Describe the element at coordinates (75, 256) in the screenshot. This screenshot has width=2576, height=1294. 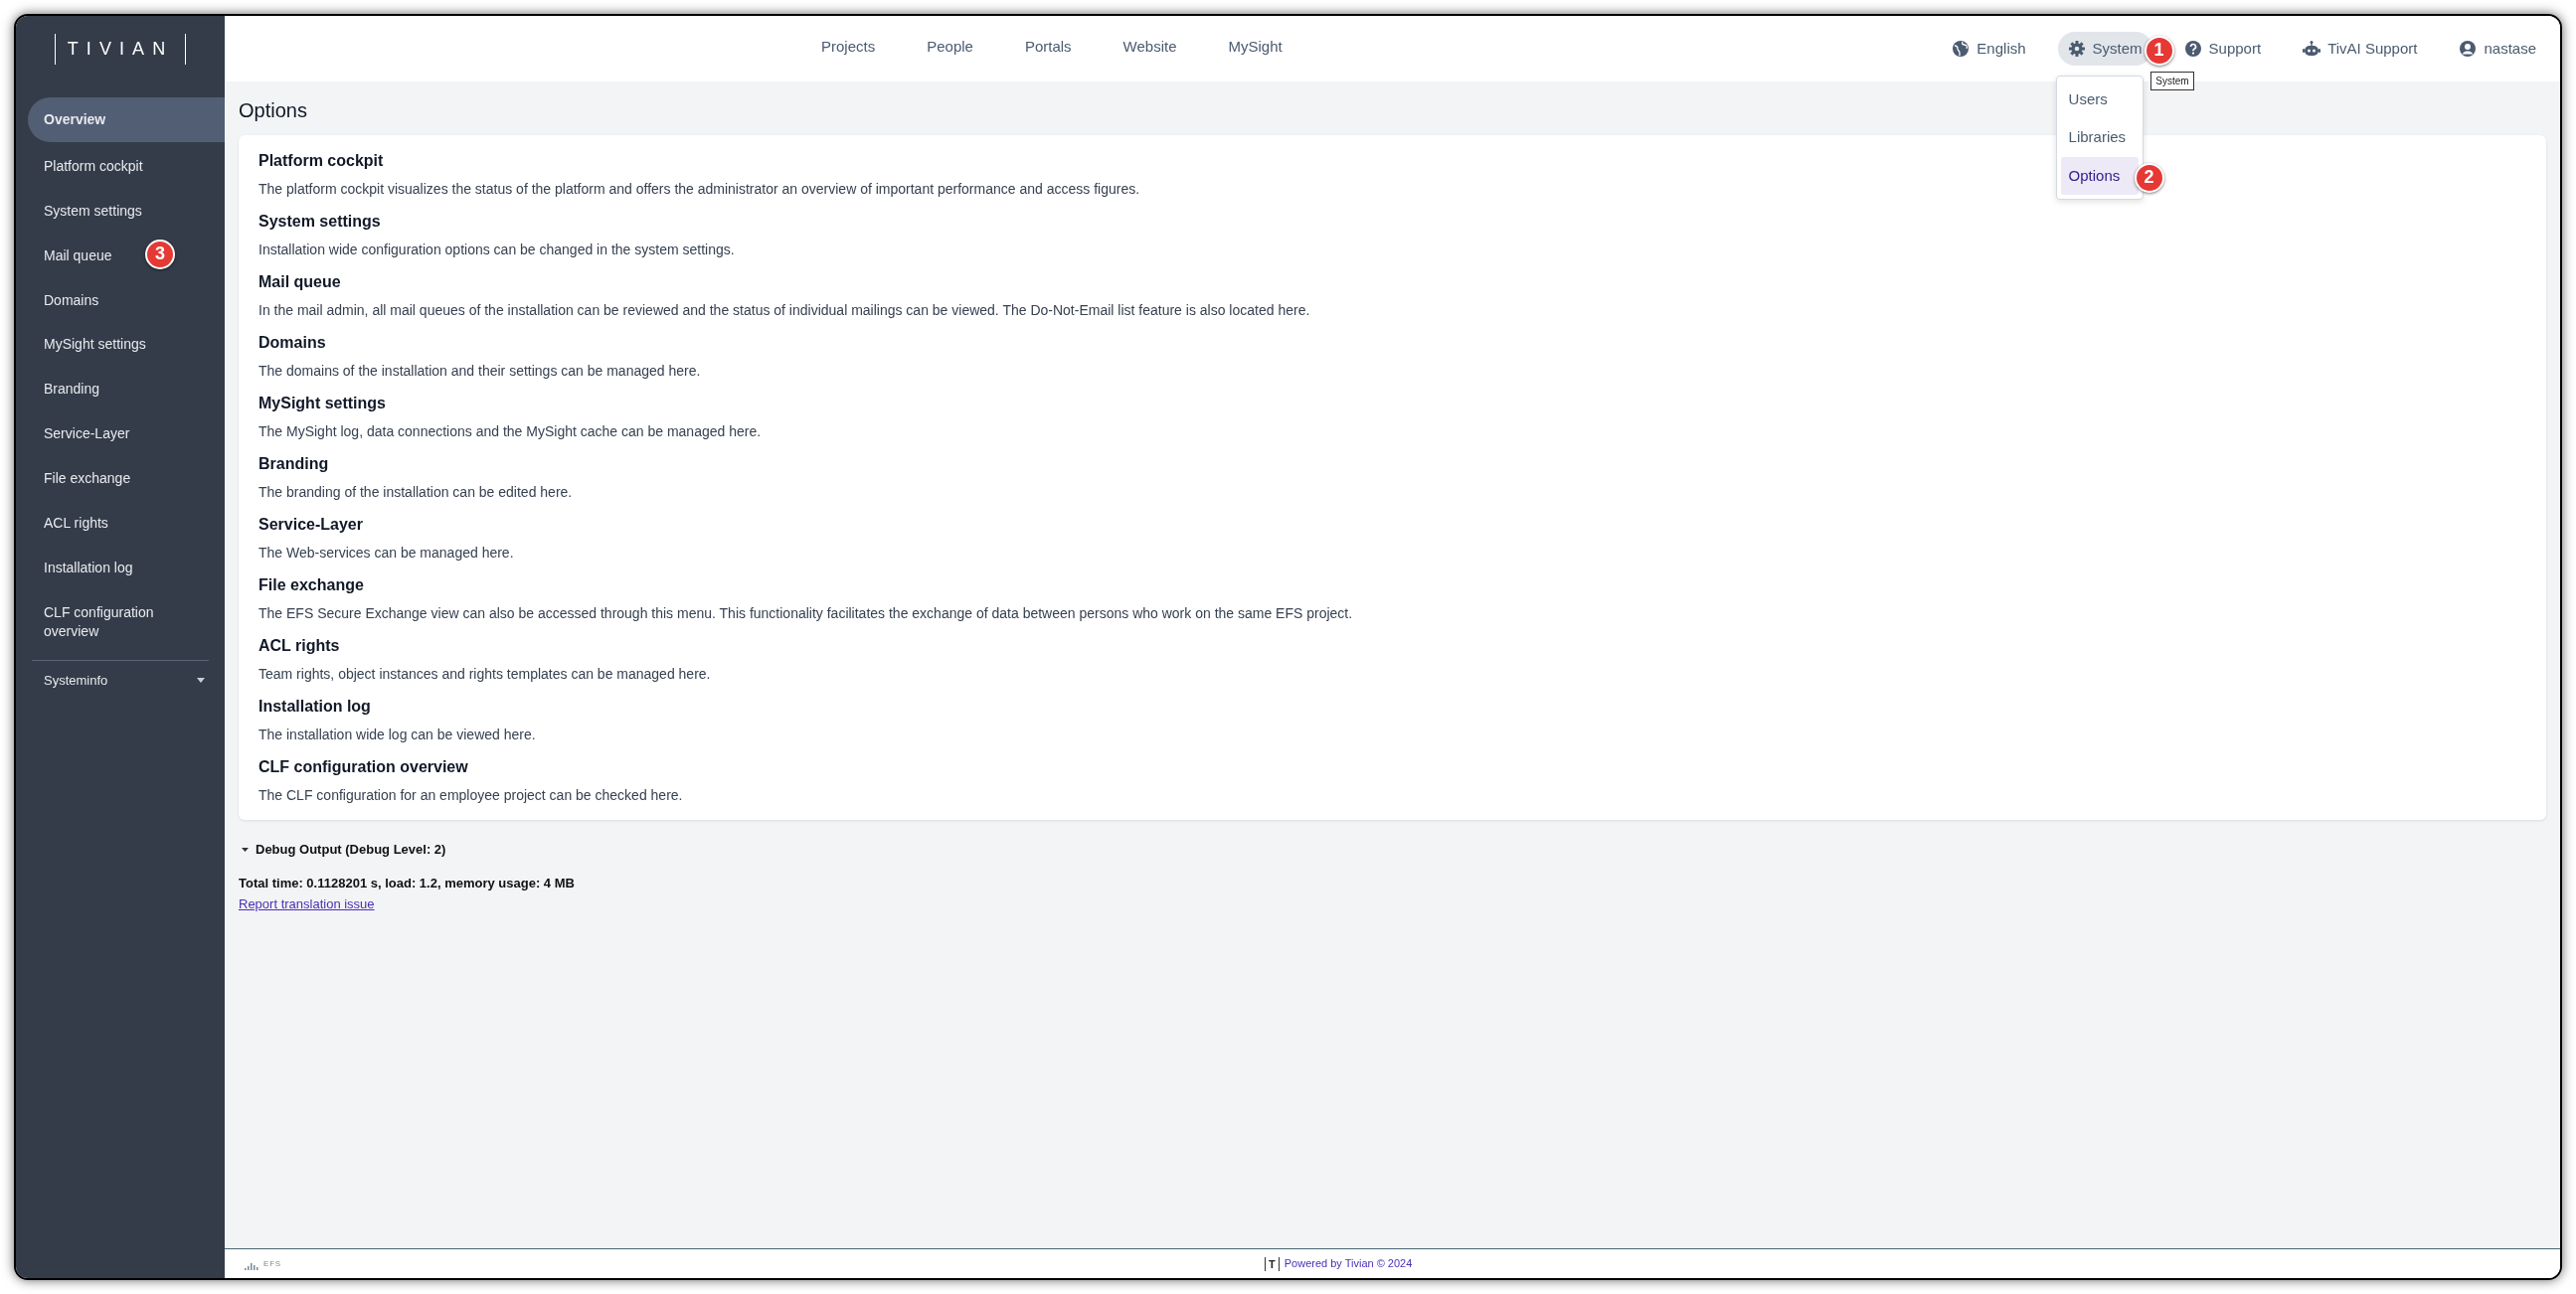
I see `sidebar-item: Mail queue` at that location.